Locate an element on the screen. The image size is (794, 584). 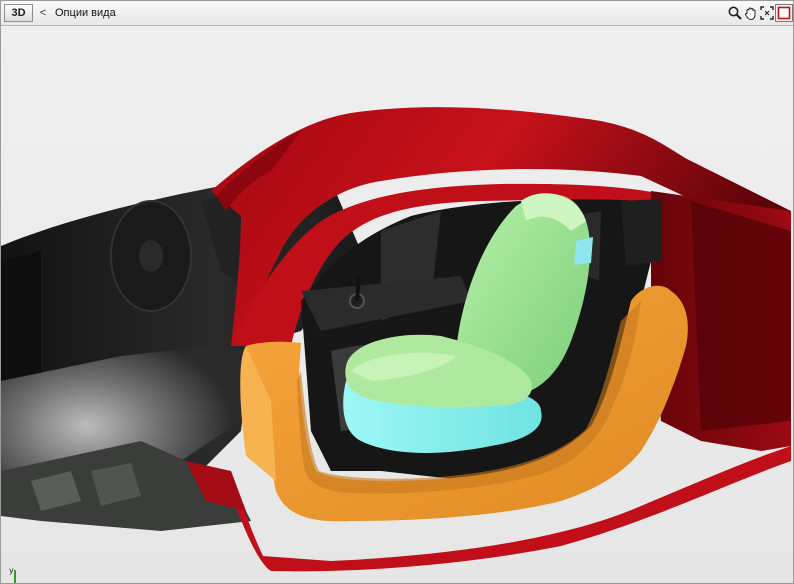
fit-view-icon is located at coordinates (767, 13).